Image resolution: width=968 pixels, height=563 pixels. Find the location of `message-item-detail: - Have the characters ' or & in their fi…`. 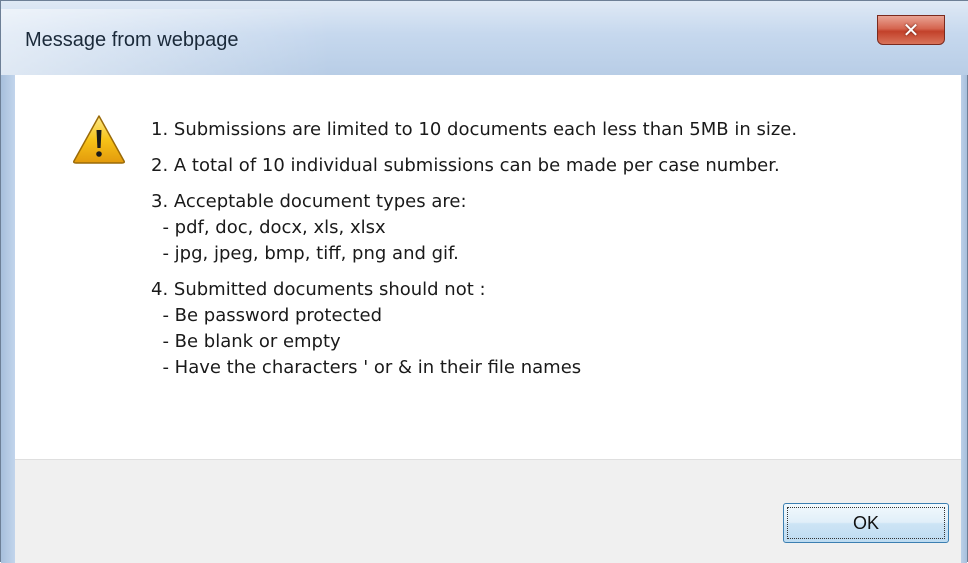

message-item-detail: - Have the characters ' or & in their fi… is located at coordinates (366, 367).